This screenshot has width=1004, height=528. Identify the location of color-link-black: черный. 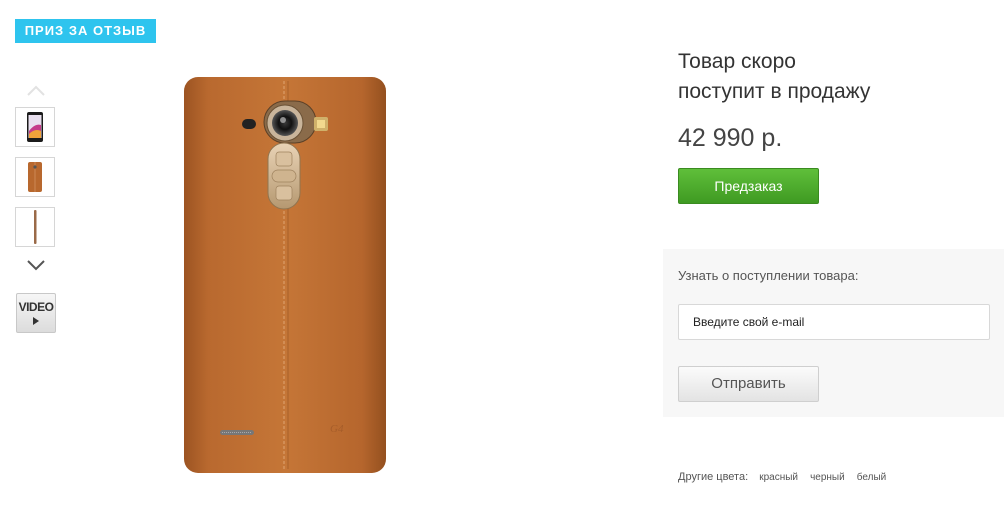
(827, 477).